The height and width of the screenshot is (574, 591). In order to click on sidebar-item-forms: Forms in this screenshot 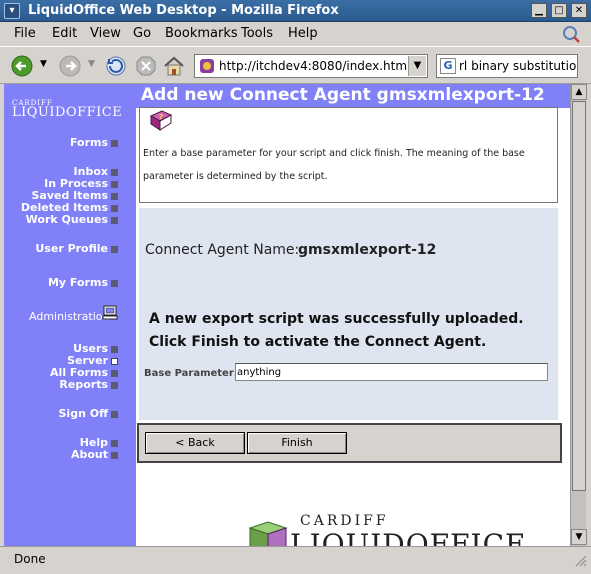, I will do `click(89, 142)`.